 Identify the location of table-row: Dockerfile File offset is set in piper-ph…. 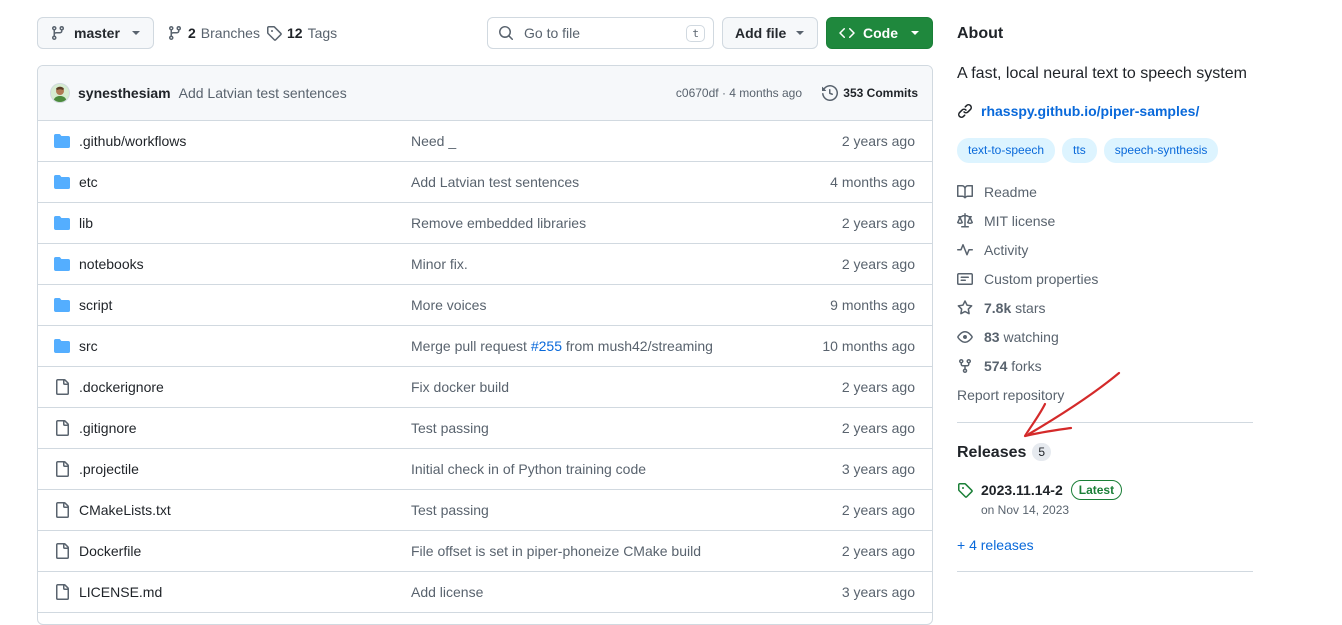
(485, 551).